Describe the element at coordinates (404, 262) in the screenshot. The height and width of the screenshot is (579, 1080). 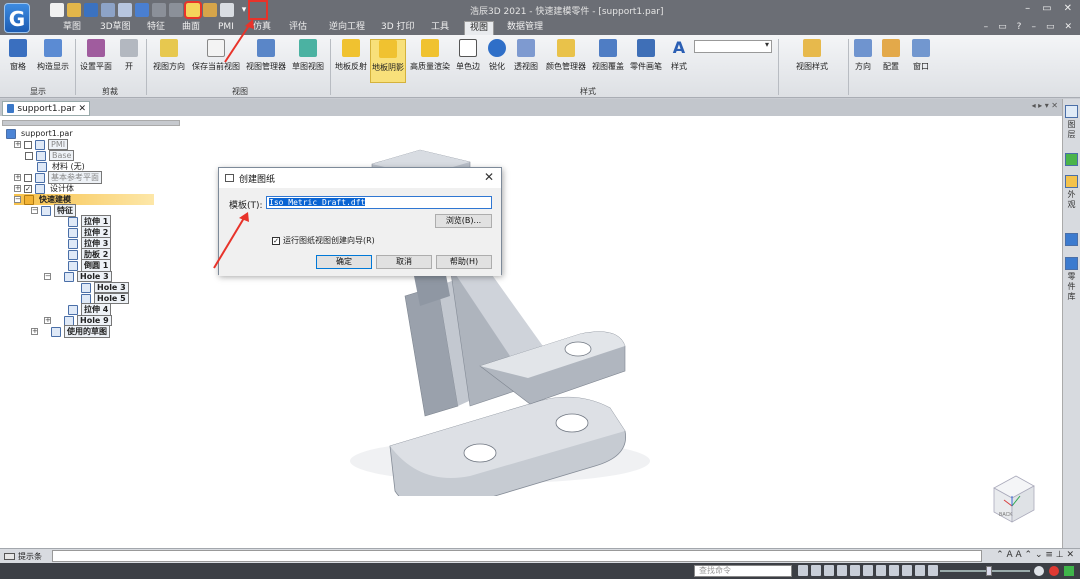
I see `cancel-button: 取消` at that location.